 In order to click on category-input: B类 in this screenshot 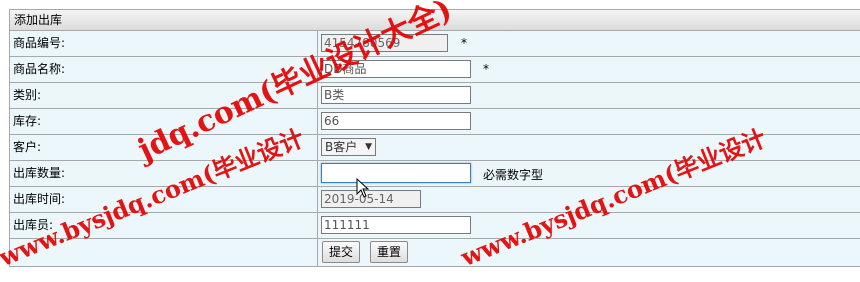, I will do `click(396, 95)`.